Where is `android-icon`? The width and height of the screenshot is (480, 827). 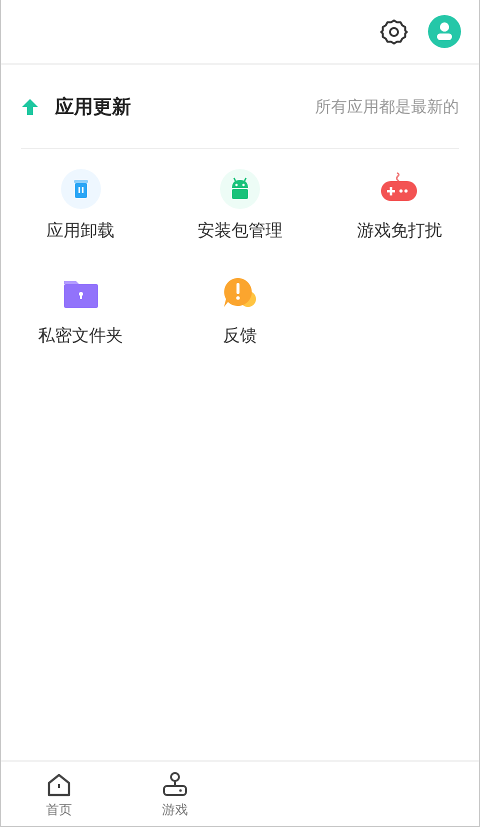
android-icon is located at coordinates (240, 188).